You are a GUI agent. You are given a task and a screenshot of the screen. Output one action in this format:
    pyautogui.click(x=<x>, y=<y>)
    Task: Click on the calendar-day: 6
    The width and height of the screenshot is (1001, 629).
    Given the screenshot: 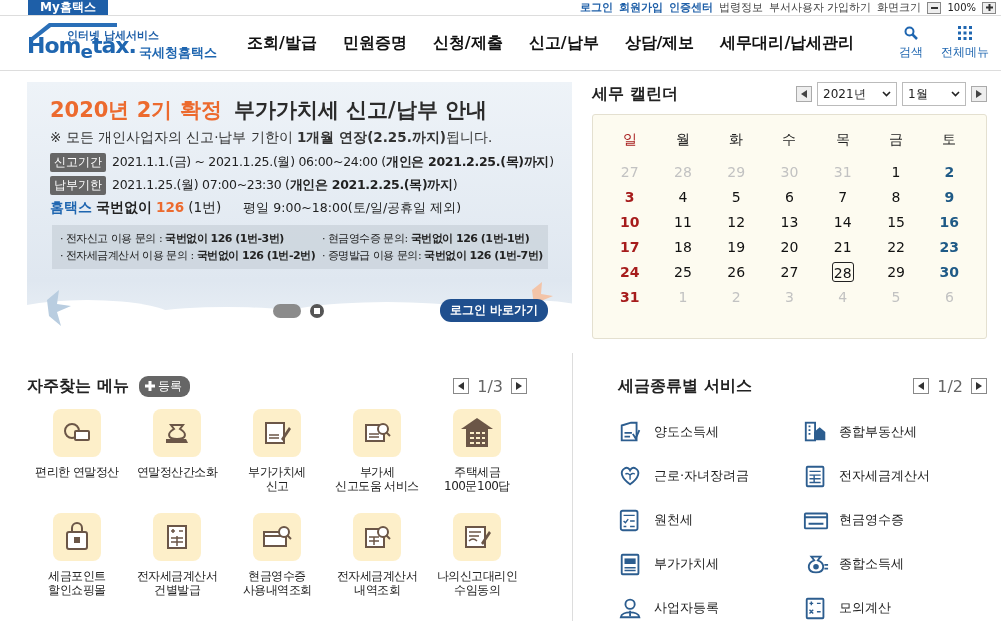 What is the action you would take?
    pyautogui.click(x=789, y=197)
    